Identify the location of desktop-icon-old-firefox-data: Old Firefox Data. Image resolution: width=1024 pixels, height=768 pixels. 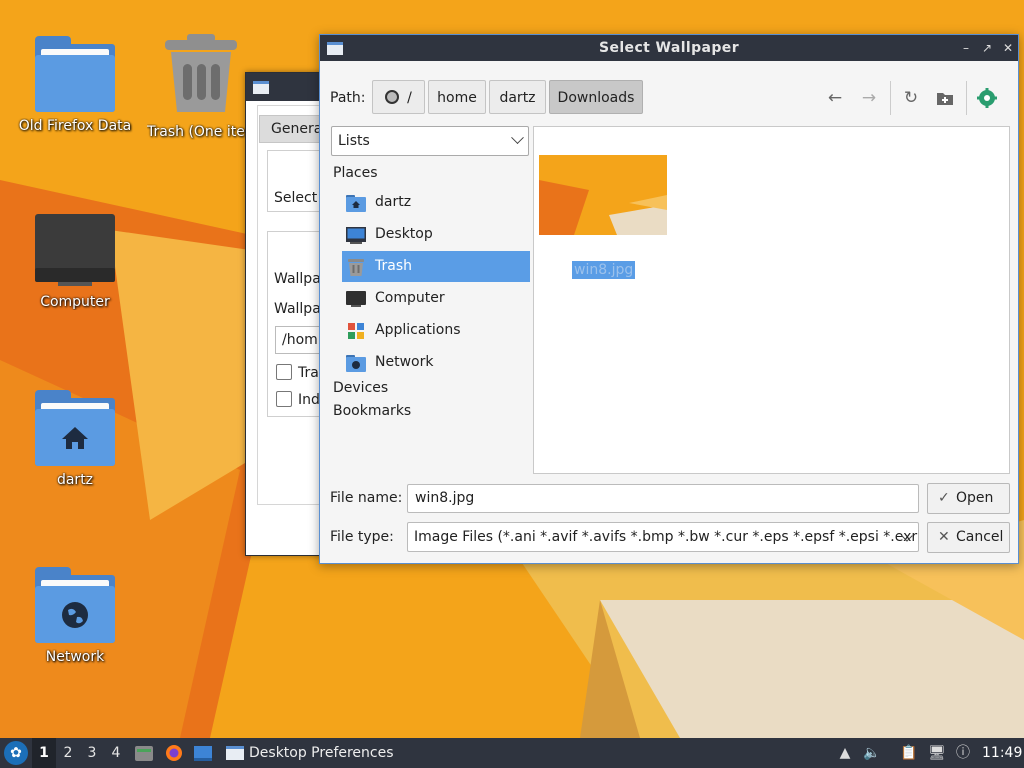
(75, 85).